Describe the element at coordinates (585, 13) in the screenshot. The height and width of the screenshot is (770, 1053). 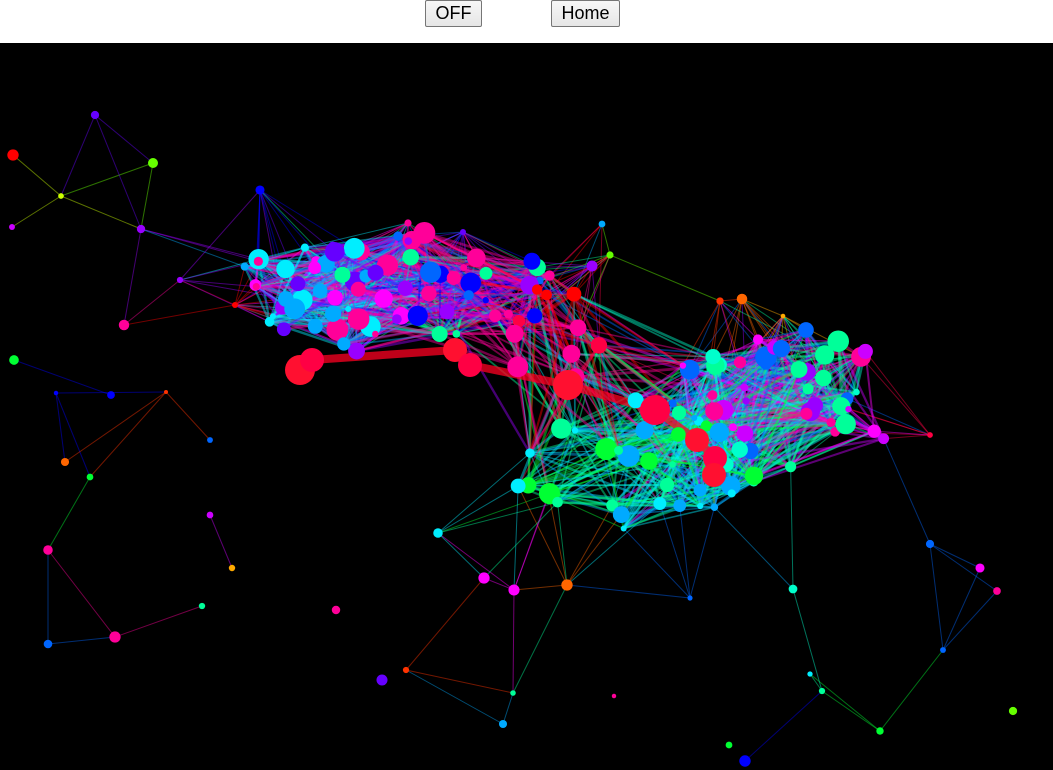
I see `home-button: Home` at that location.